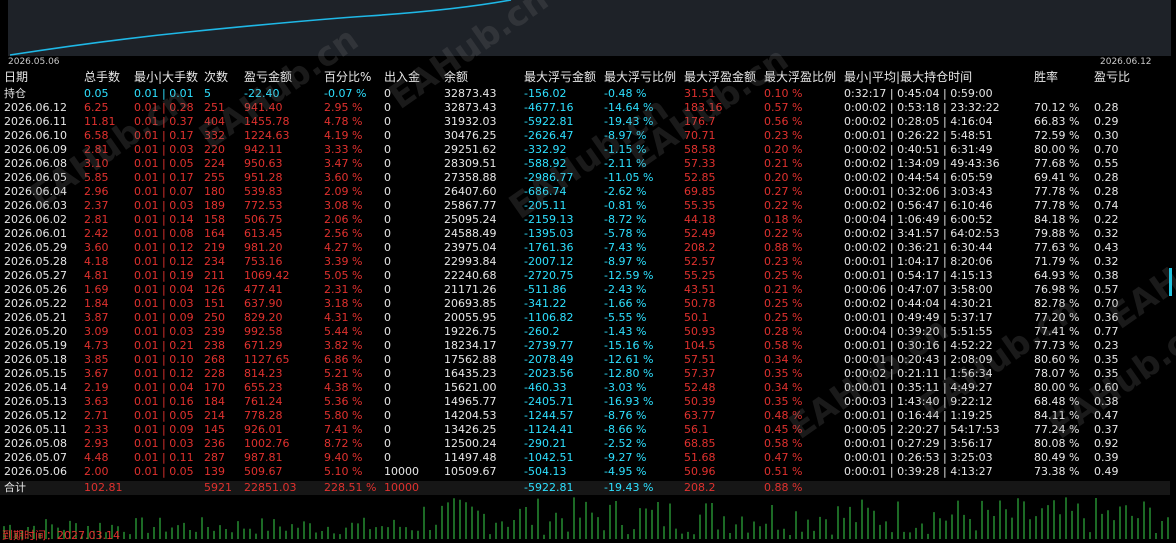 The height and width of the screenshot is (543, 1176). Describe the element at coordinates (625, 135) in the screenshot. I see `cell-max-float-loss-ratio: -8.97 %` at that location.